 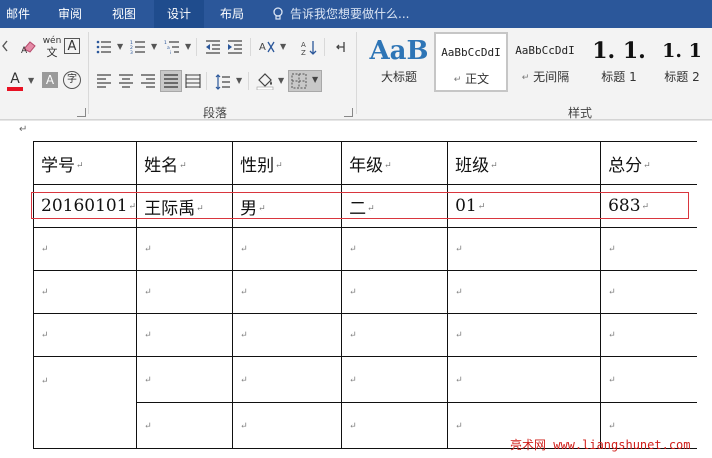 I want to click on clear-formatting-button: A, so click(x=29, y=47).